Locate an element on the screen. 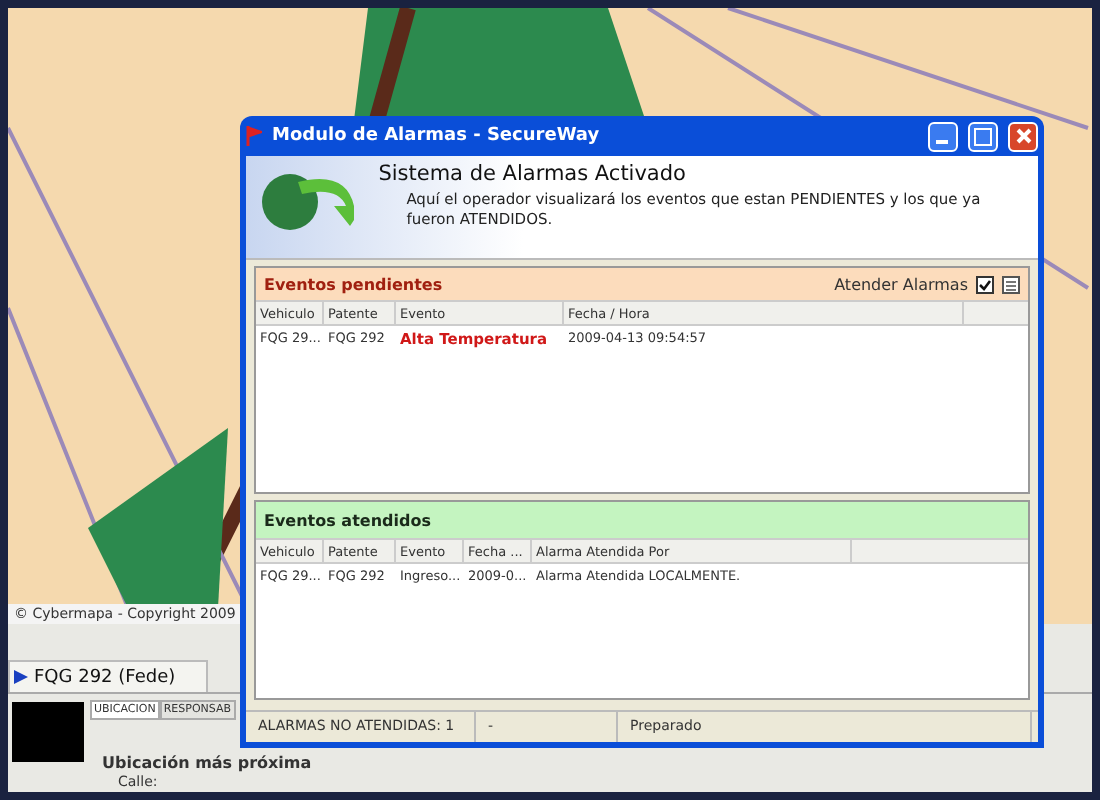 The width and height of the screenshot is (1100, 800). maximize-button is located at coordinates (983, 136).